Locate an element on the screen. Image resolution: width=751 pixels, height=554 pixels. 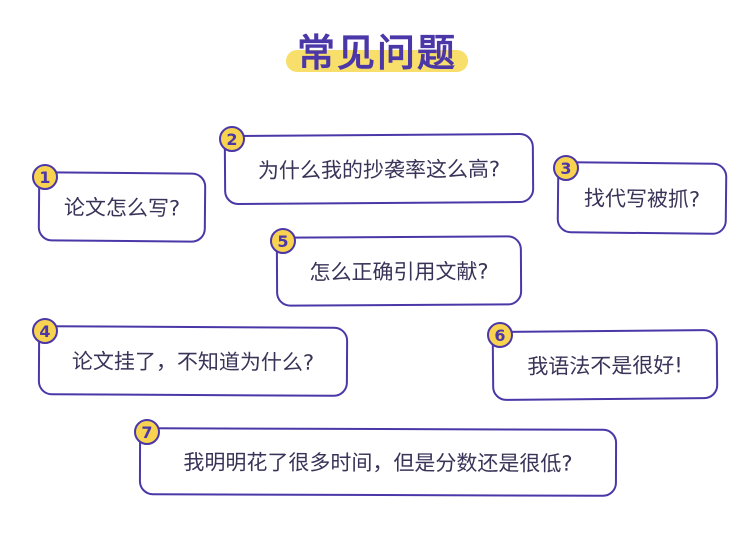
question-text-2: 为什么我的抄袭率这么高? is located at coordinates (379, 170).